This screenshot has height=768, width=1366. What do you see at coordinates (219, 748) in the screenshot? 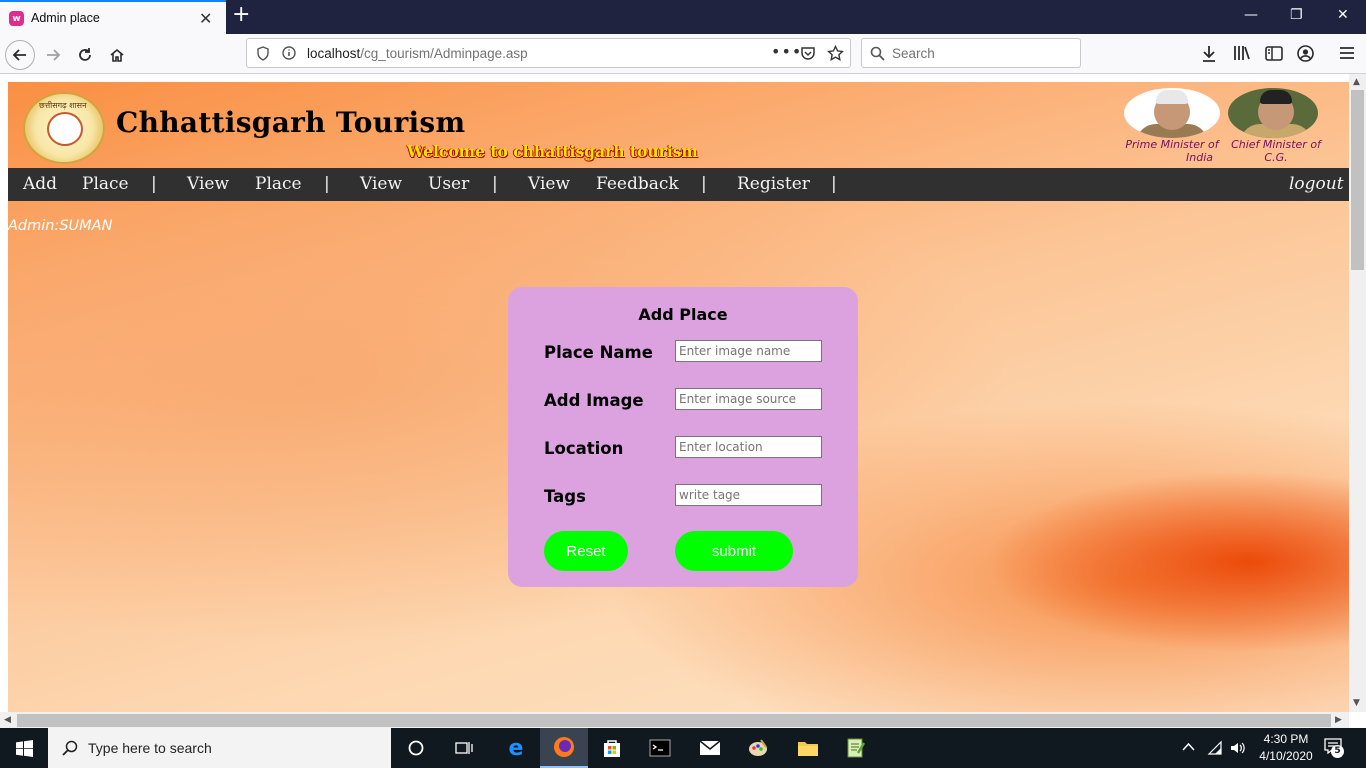
I see `taskbar-search-box: Type here to search` at bounding box center [219, 748].